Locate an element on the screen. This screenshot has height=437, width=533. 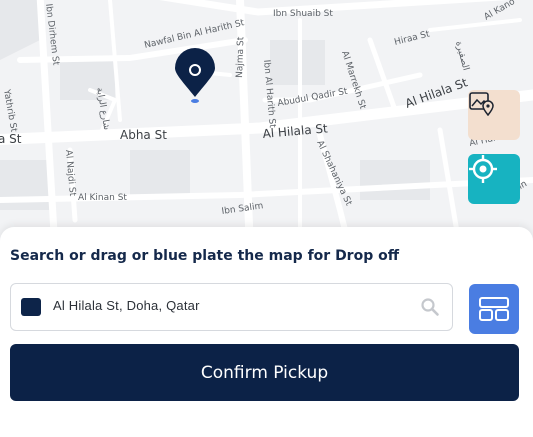
street-label-najma: Najma St is located at coordinates (240, 57).